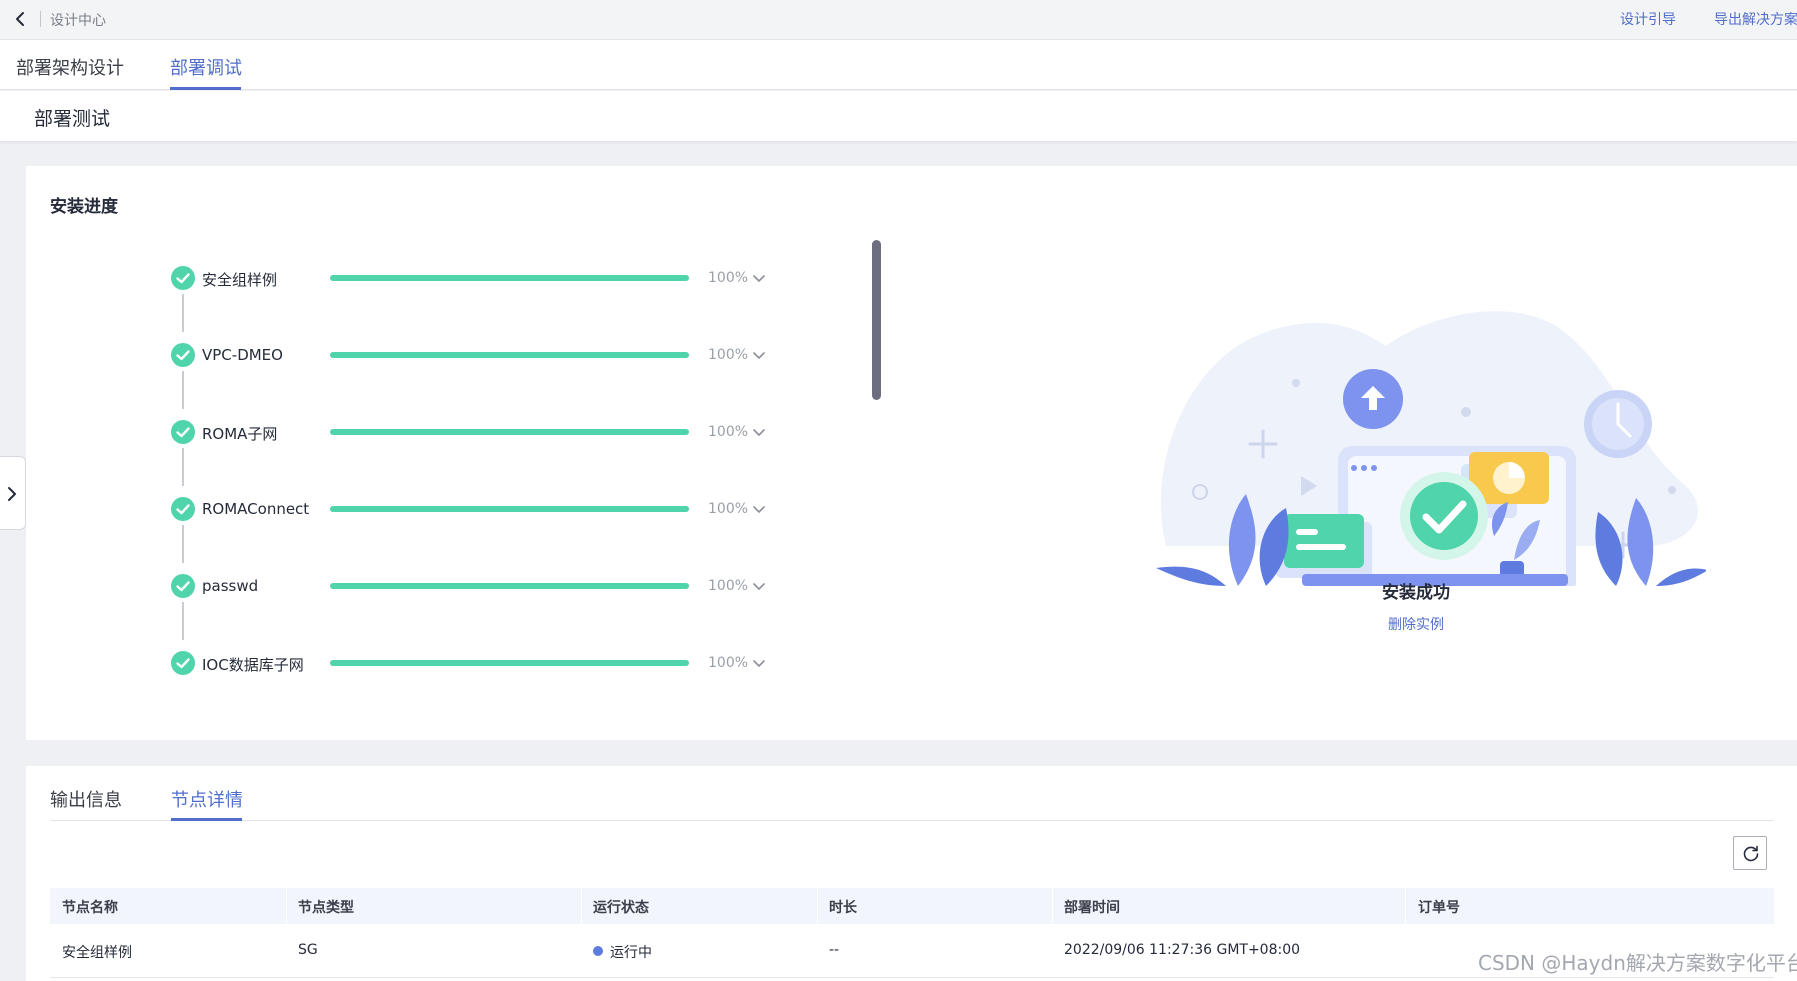 Image resolution: width=1797 pixels, height=981 pixels. Describe the element at coordinates (308, 950) in the screenshot. I see `cell-node-type: SG` at that location.